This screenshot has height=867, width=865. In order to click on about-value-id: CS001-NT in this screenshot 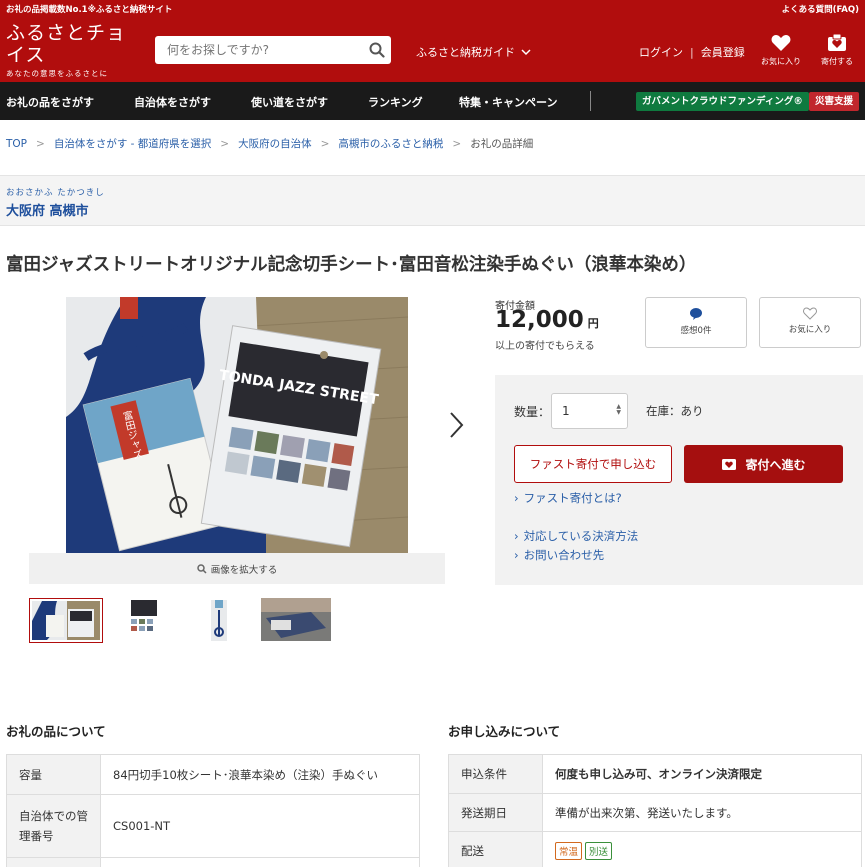, I will do `click(260, 826)`.